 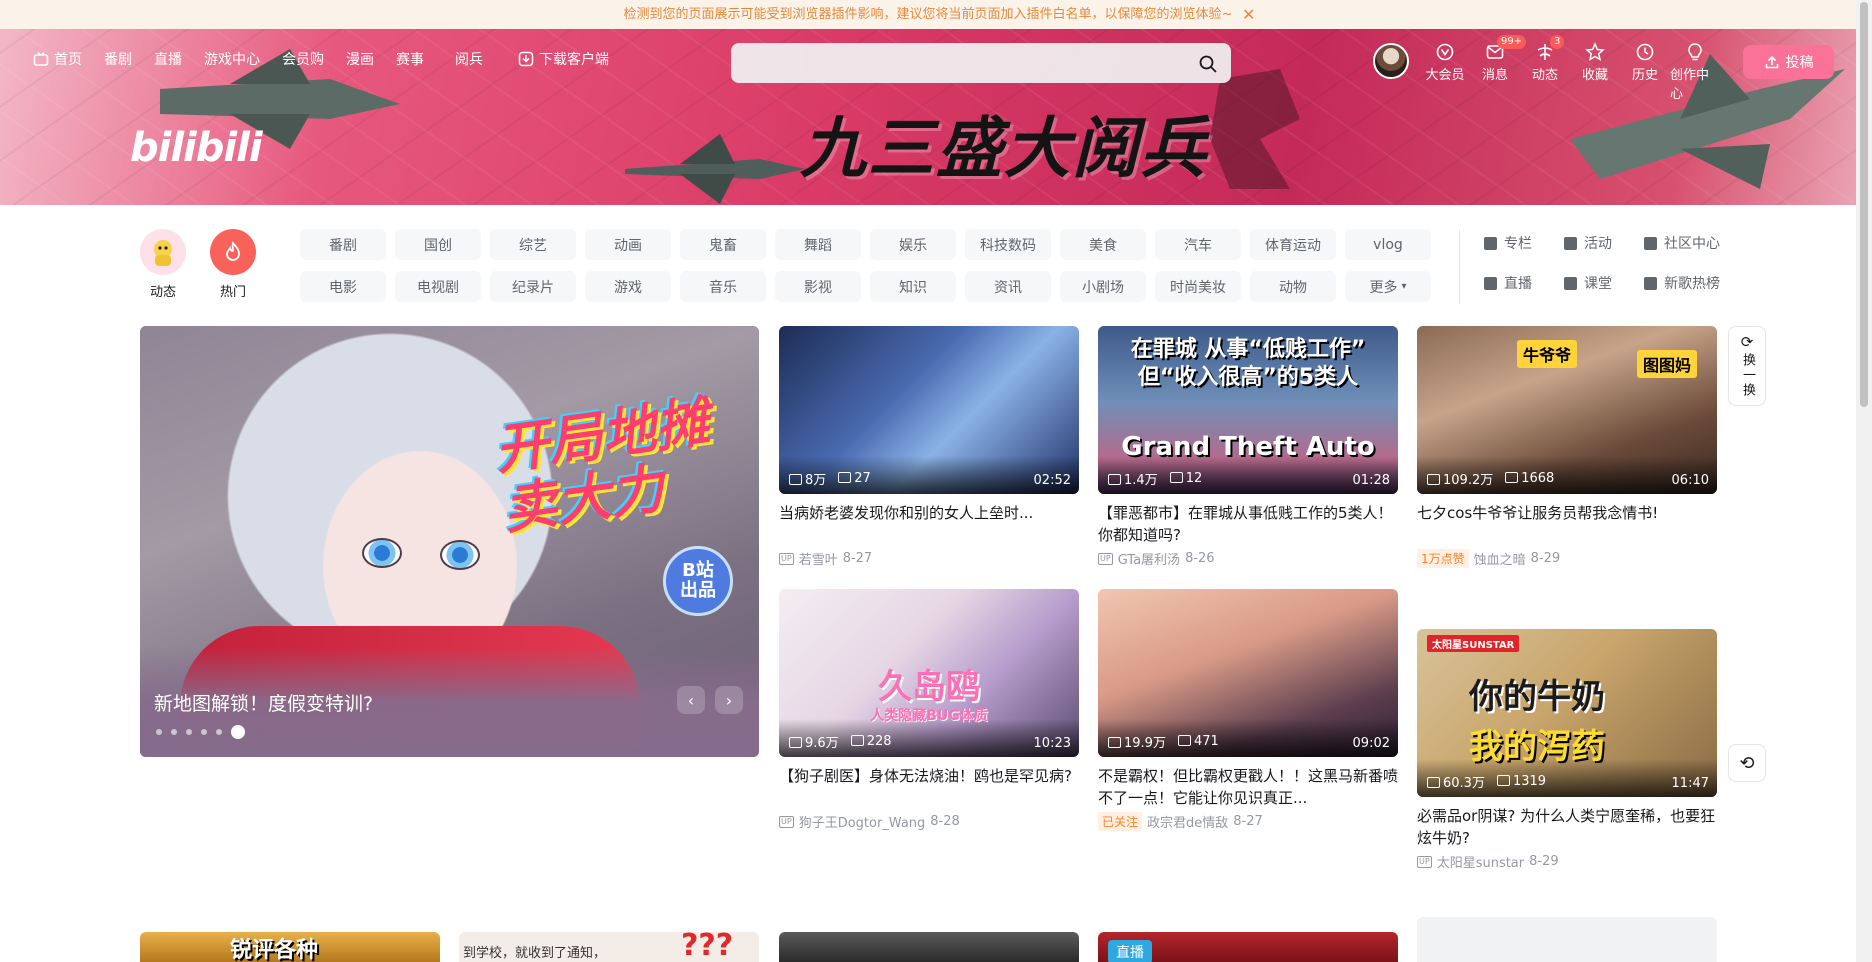 What do you see at coordinates (1788, 62) in the screenshot?
I see `upload-button: 投稿` at bounding box center [1788, 62].